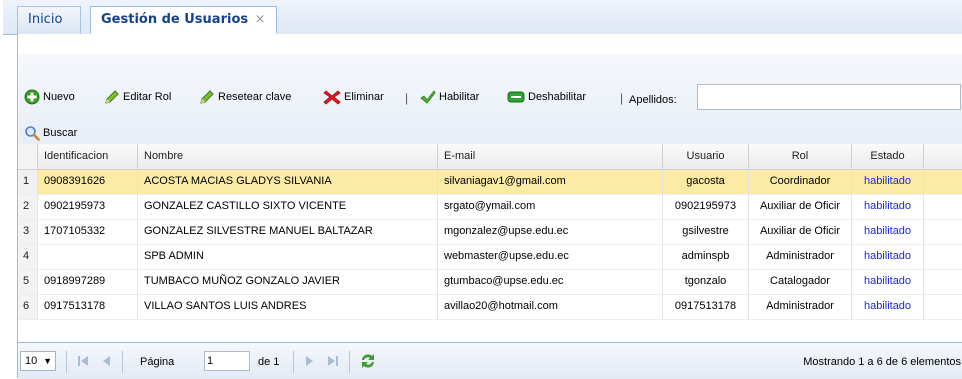 The width and height of the screenshot is (962, 379). I want to click on apellidos-label: Apellidos:, so click(653, 100).